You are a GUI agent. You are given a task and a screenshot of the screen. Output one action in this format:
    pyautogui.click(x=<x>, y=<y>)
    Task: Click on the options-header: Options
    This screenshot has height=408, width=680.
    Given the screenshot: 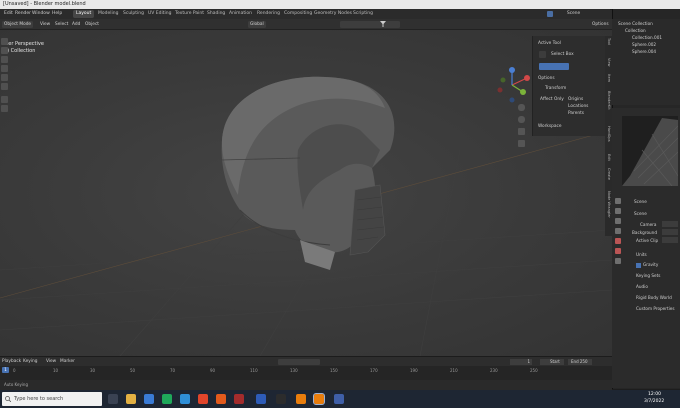 What is the action you would take?
    pyautogui.click(x=546, y=78)
    